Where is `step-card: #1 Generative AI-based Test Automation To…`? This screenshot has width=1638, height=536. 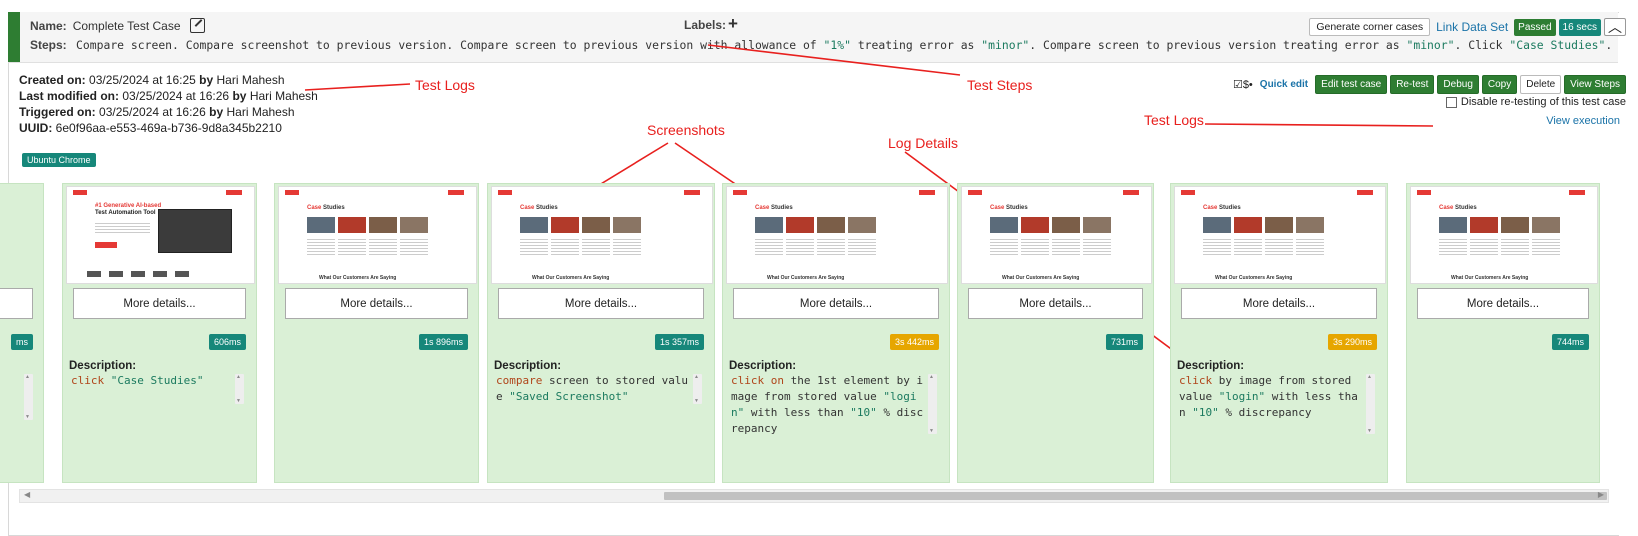
step-card: #1 Generative AI-based Test Automation To… is located at coordinates (159, 333).